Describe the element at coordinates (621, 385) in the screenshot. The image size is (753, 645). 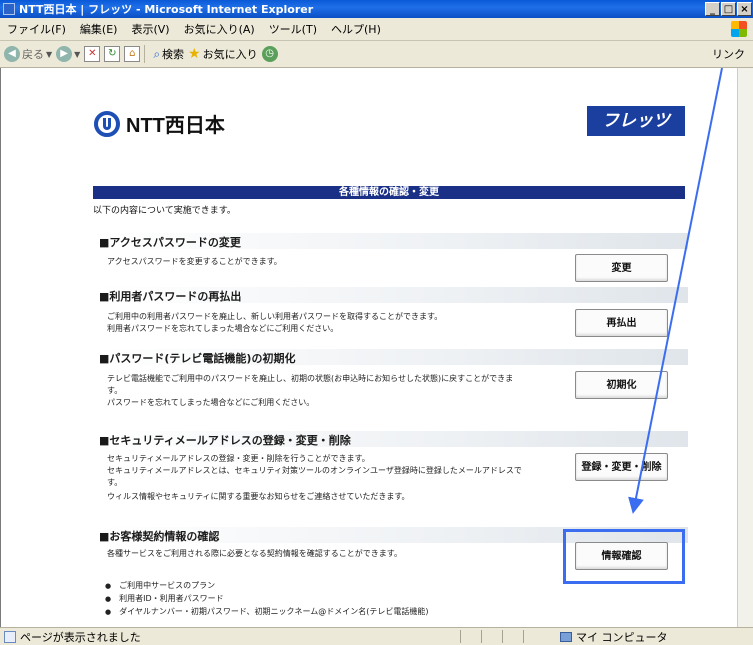
I see `initialize-button: 初期化` at that location.